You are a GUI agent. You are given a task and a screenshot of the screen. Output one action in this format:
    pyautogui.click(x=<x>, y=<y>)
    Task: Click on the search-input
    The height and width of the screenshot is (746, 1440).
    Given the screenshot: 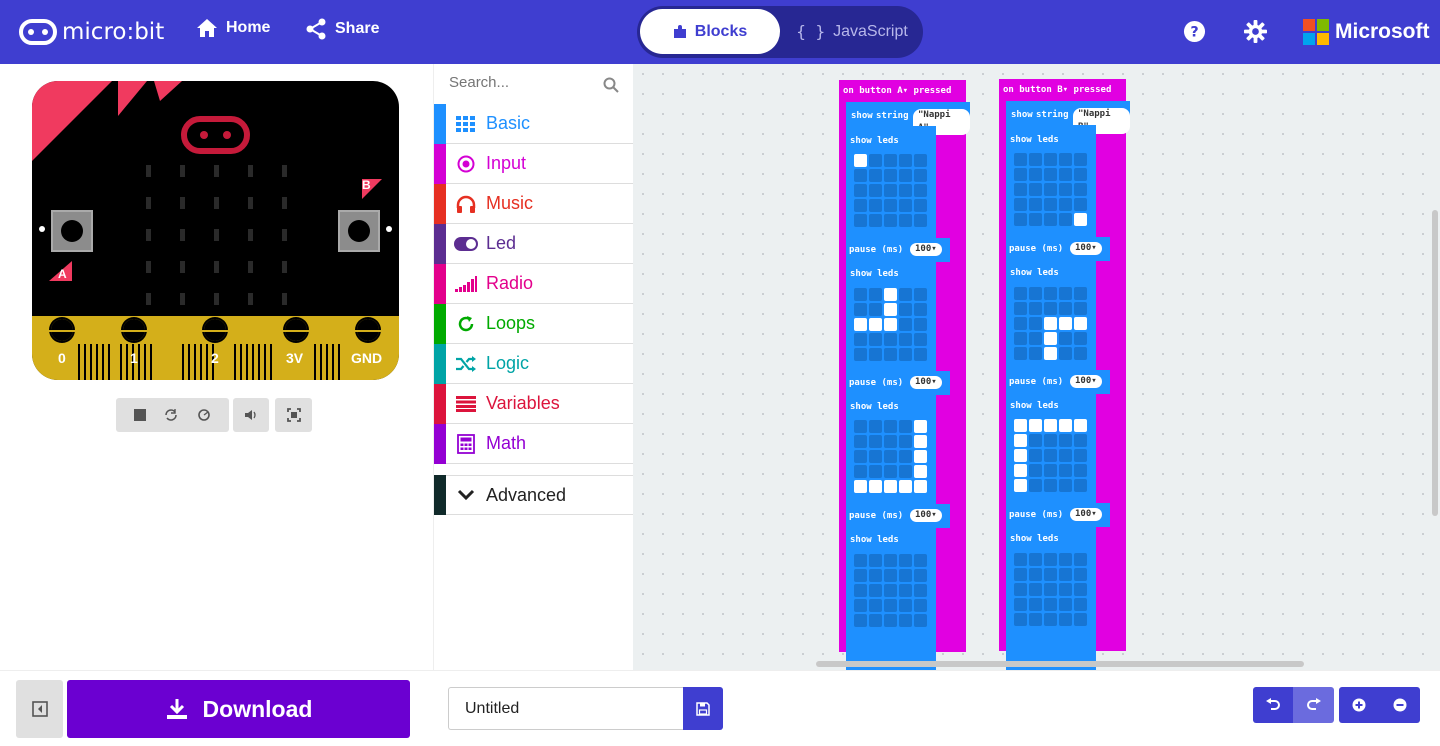 What is the action you would take?
    pyautogui.click(x=524, y=82)
    